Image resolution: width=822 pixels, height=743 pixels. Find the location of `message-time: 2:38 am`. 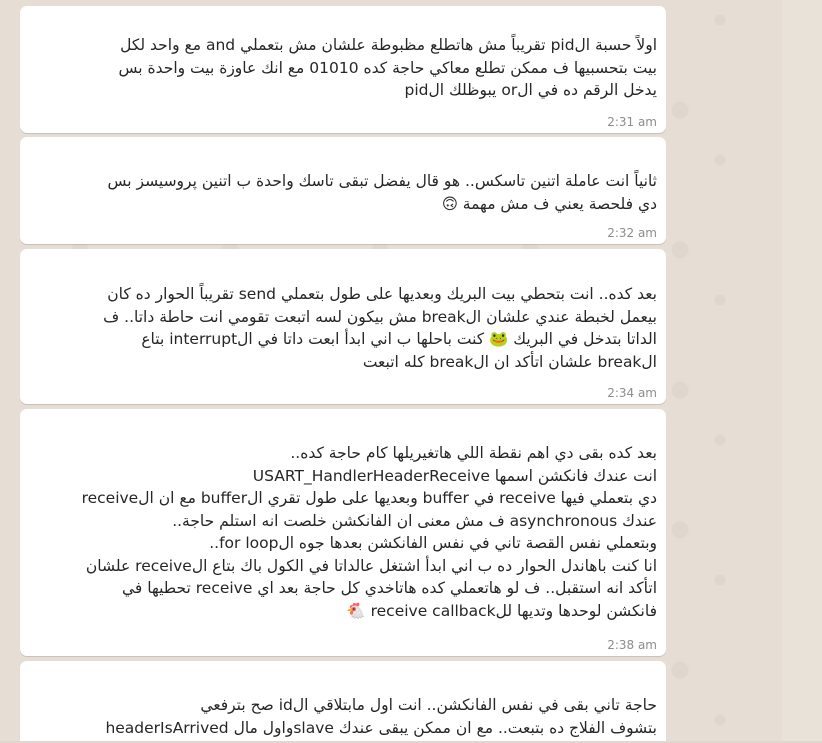

message-time: 2:38 am is located at coordinates (632, 645).